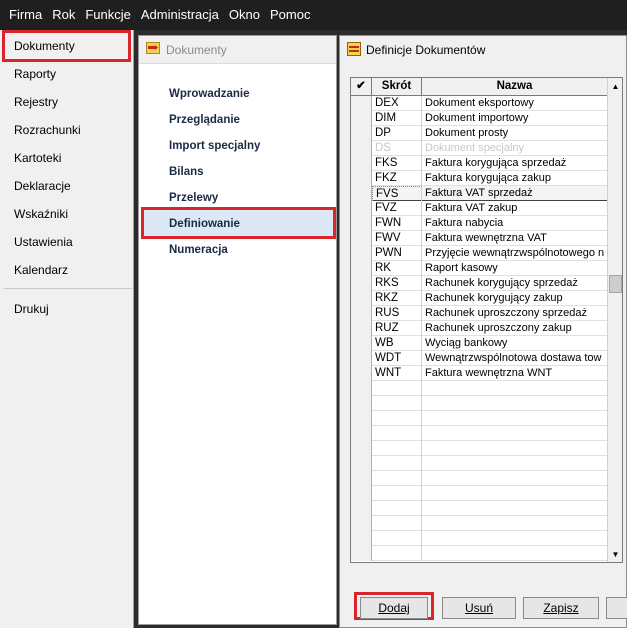 The image size is (627, 628). Describe the element at coordinates (397, 253) in the screenshot. I see `cell-skrot: PWN` at that location.